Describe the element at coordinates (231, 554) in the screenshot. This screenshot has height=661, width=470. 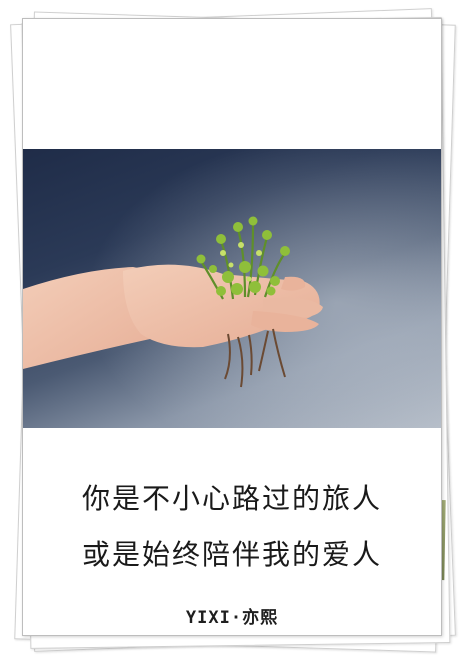
I see `caption-line-2: 或是始终陪伴我的爱人` at that location.